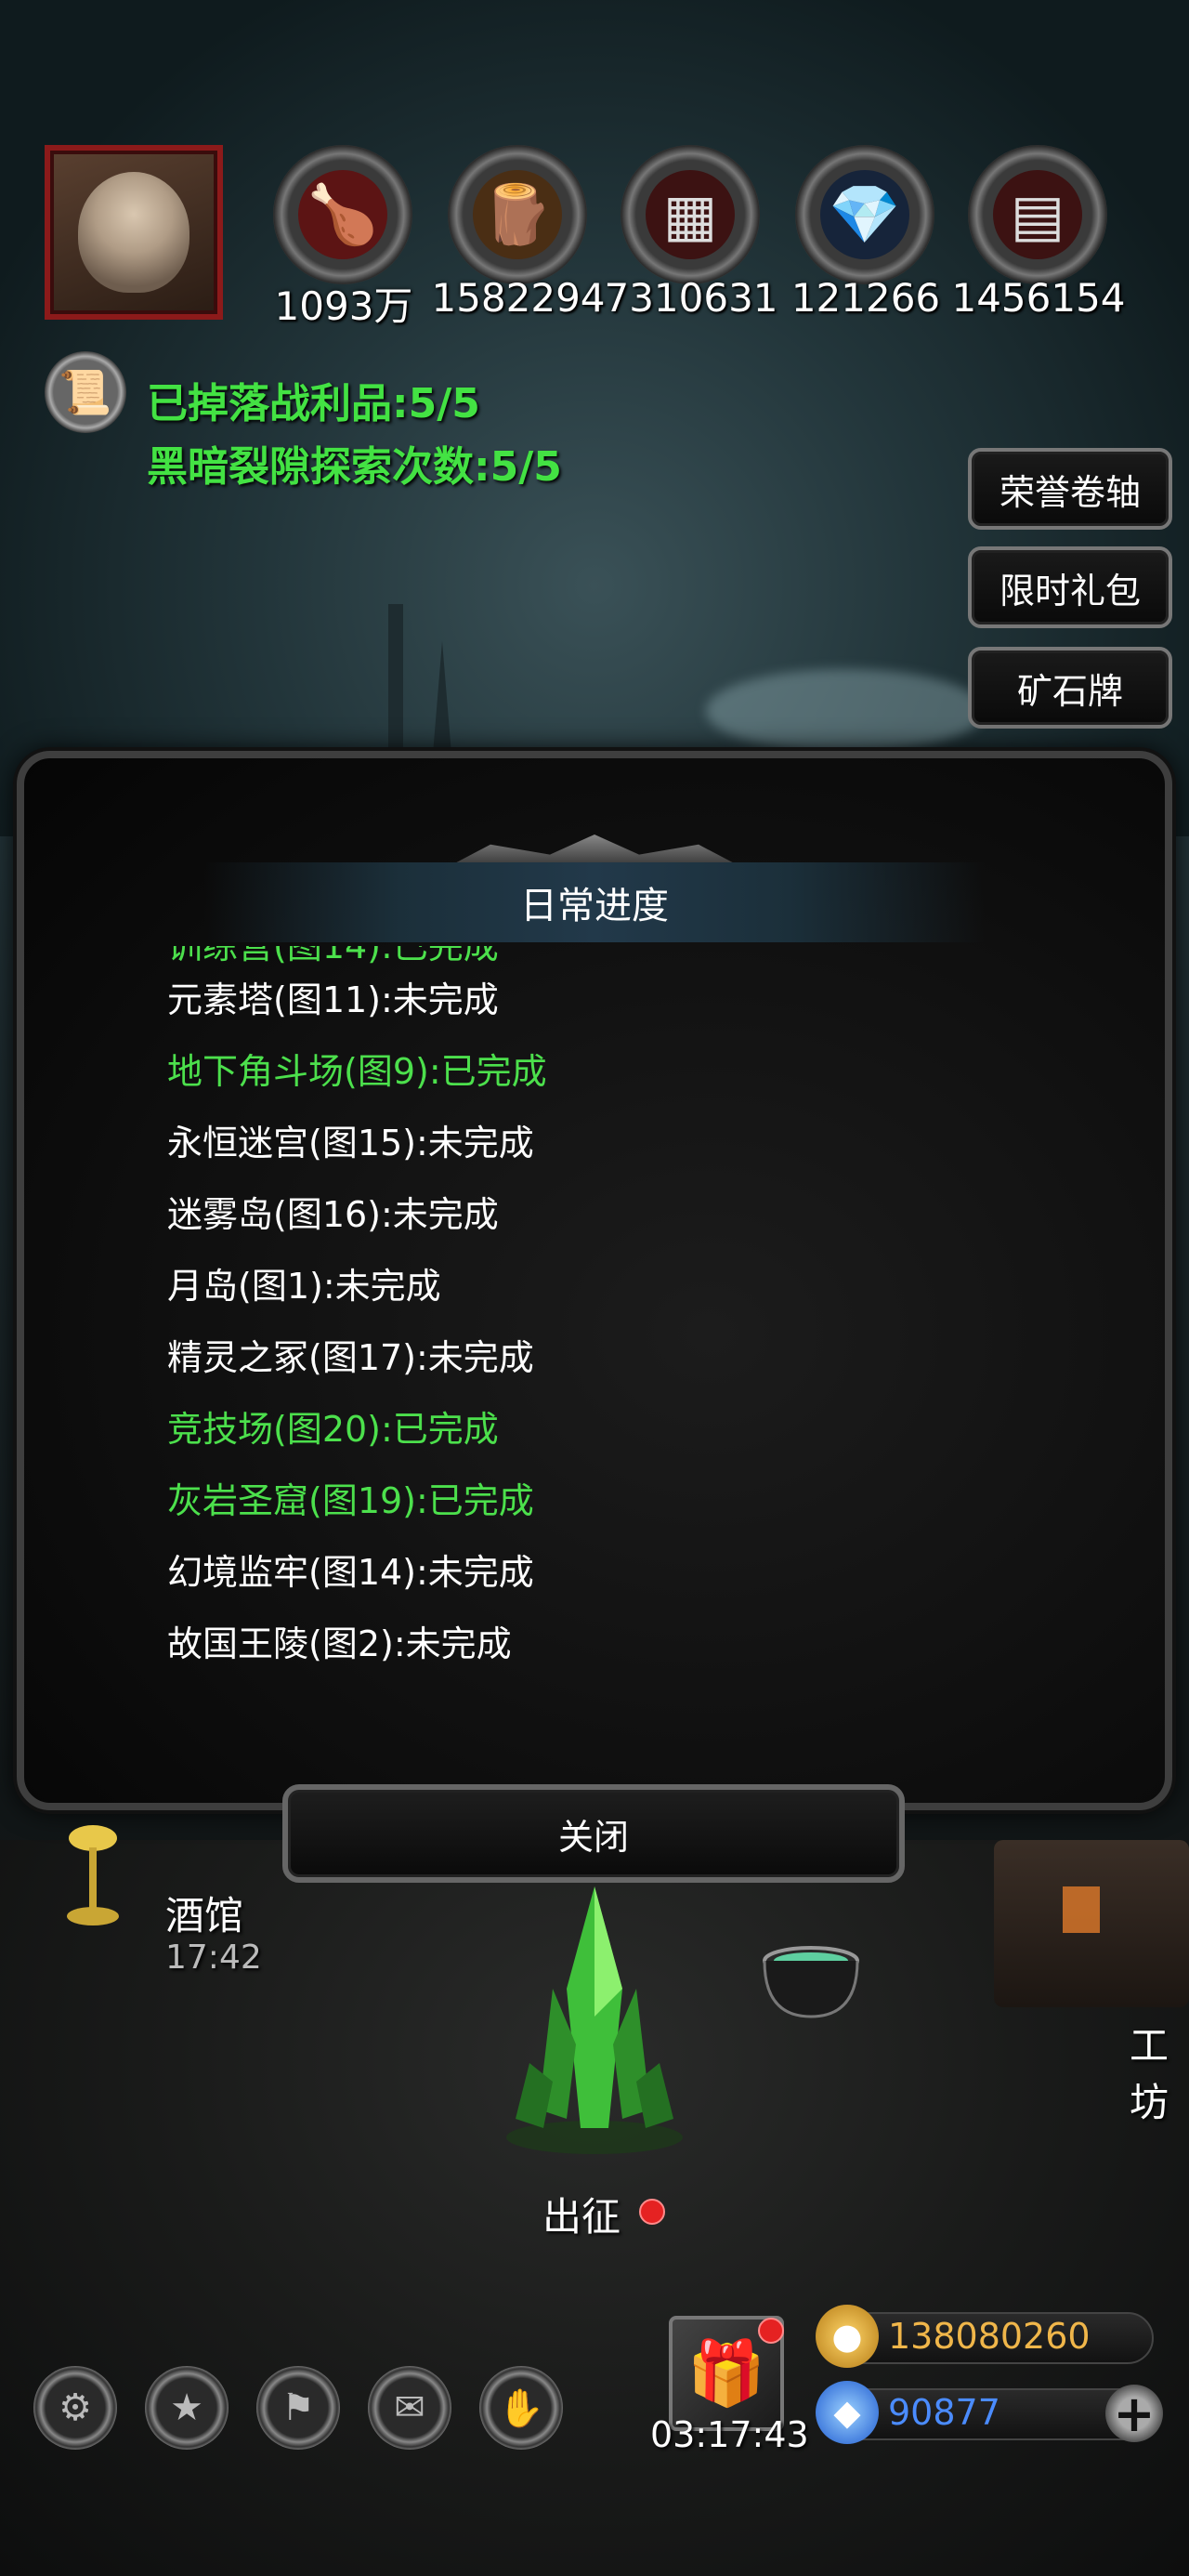 This screenshot has width=1189, height=2576. Describe the element at coordinates (313, 403) in the screenshot. I see `loot-status: 已掉落战利品:5/5` at that location.